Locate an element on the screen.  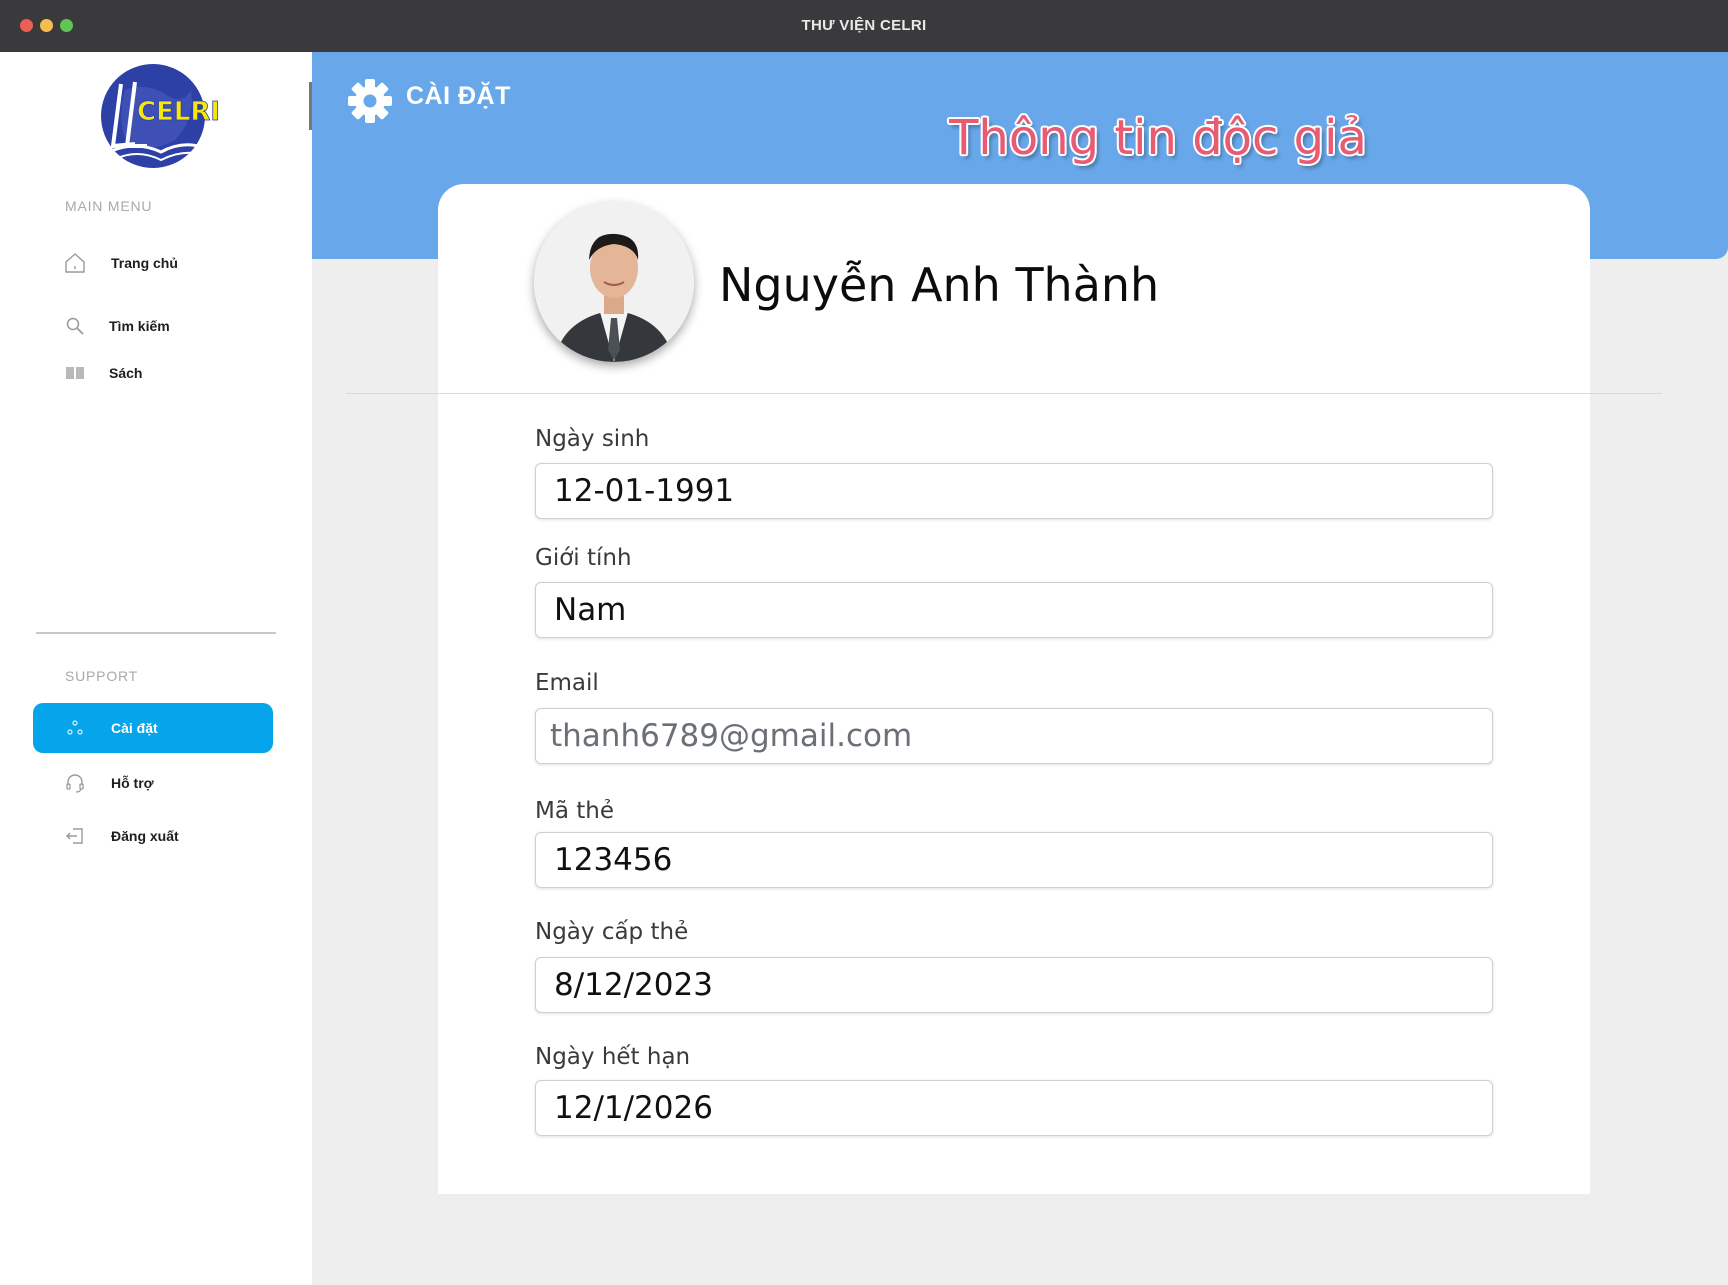
page-title: Thông tin độc giả is located at coordinates (1158, 138).